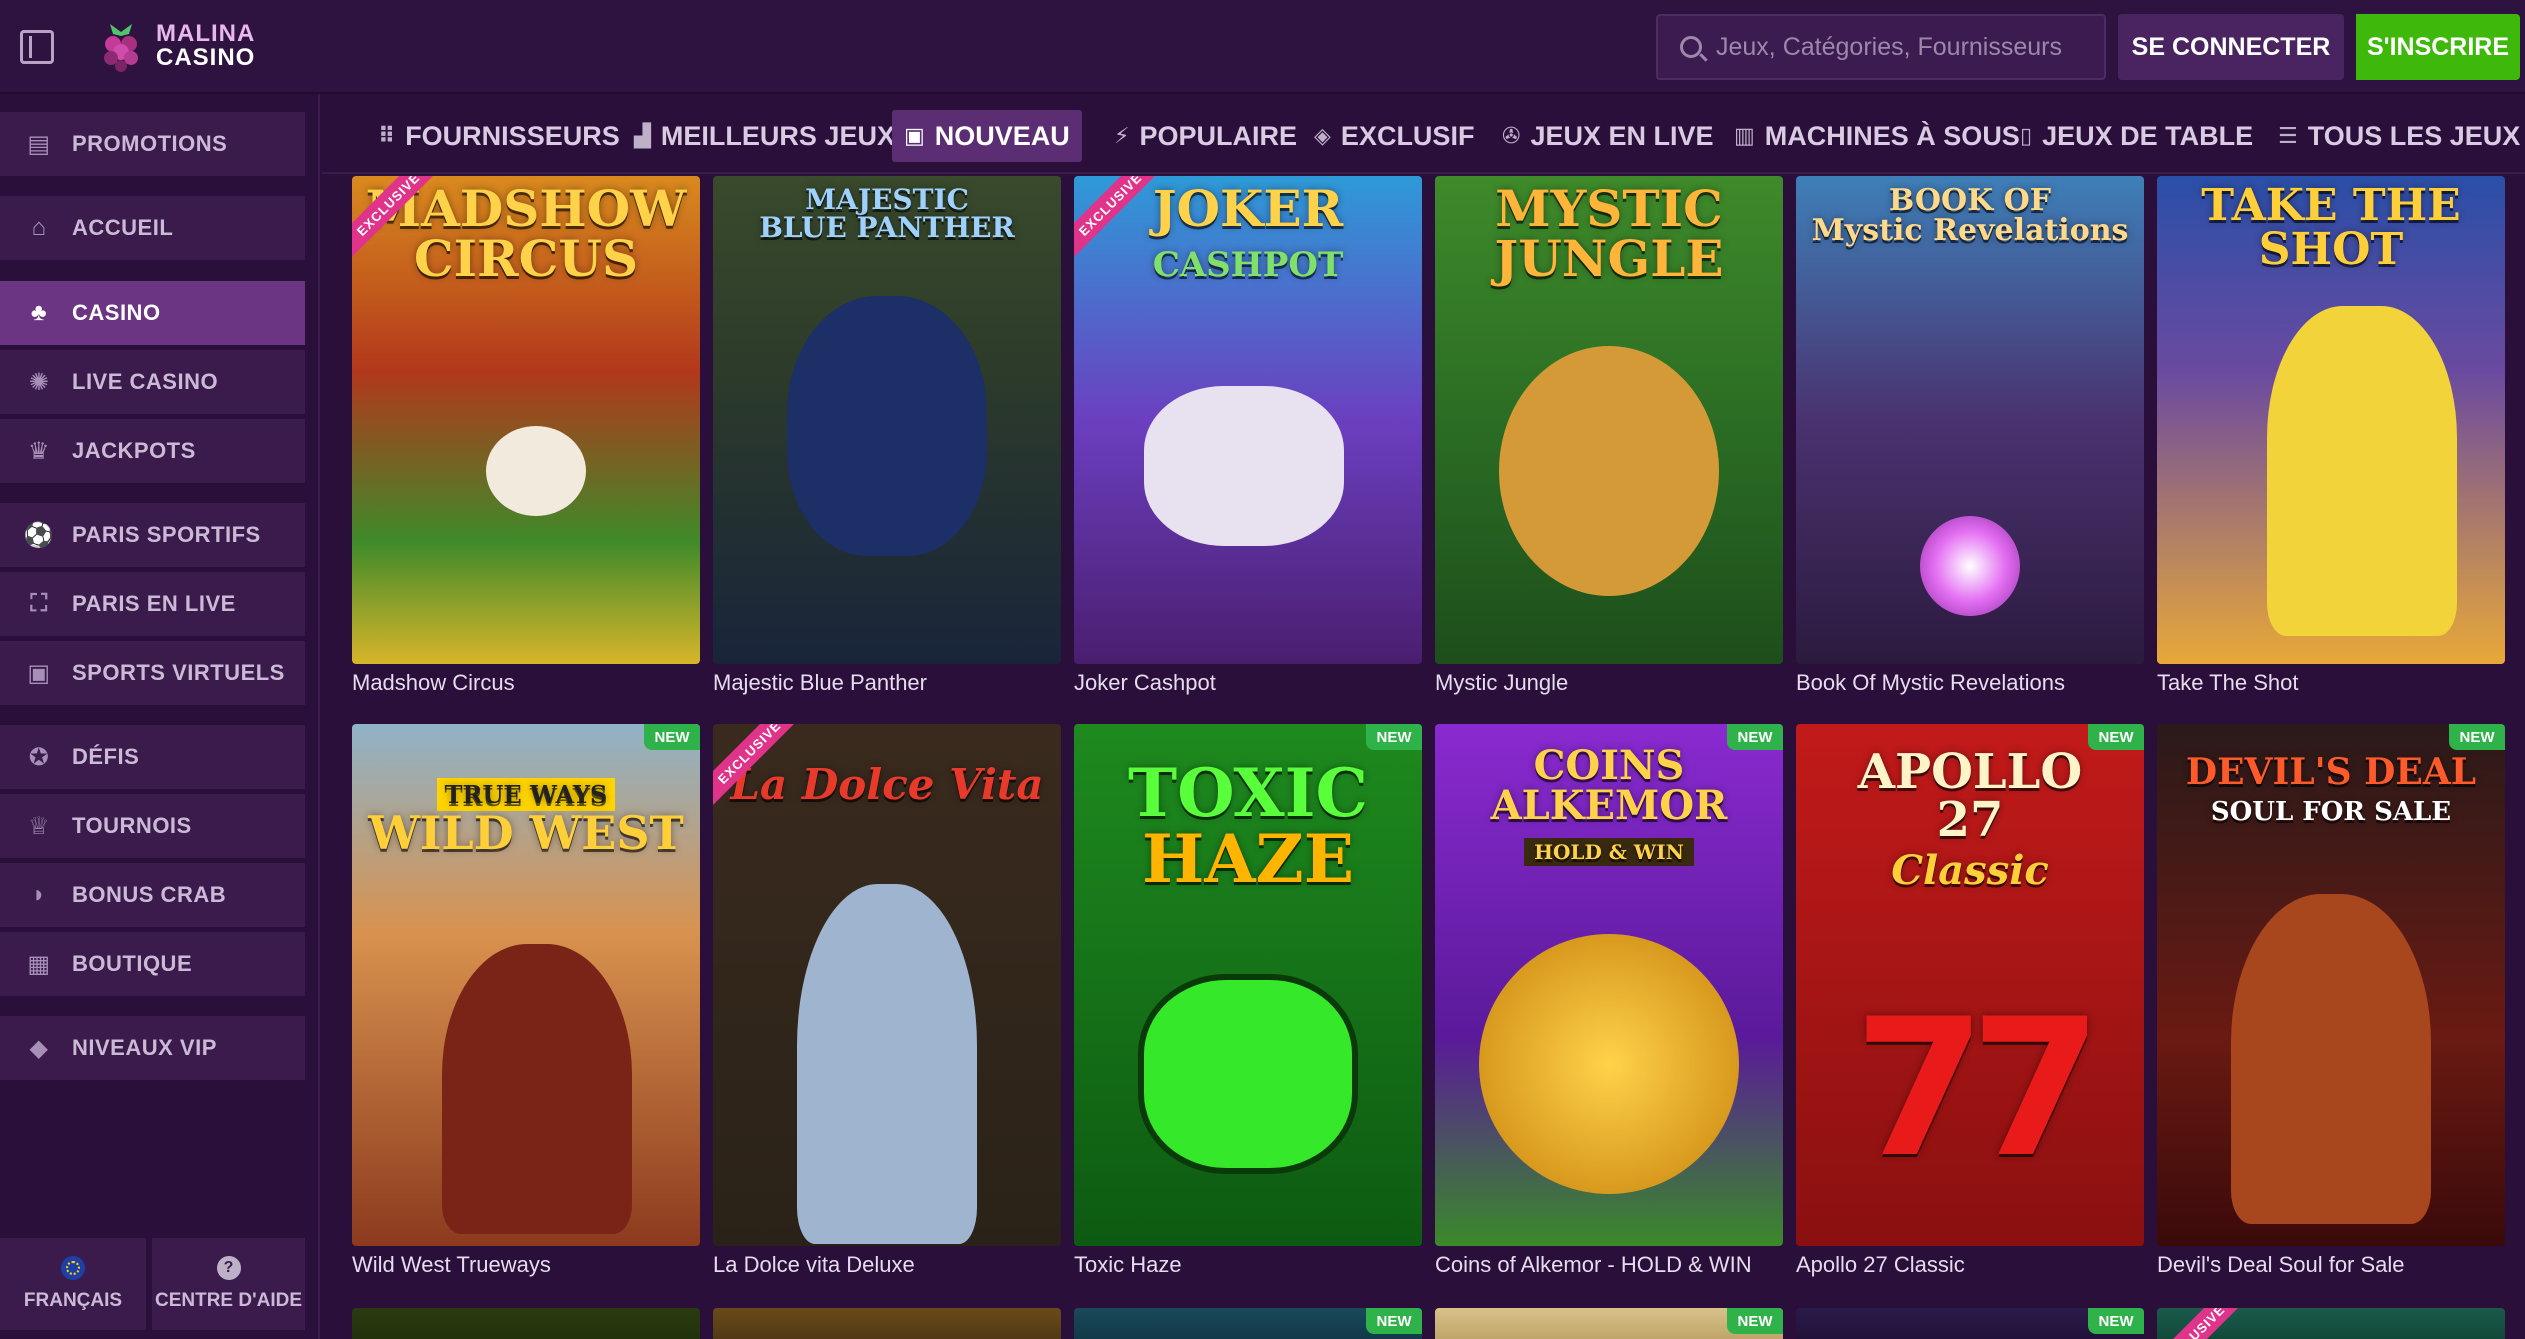 This screenshot has width=2525, height=1339. What do you see at coordinates (1593, 1265) in the screenshot?
I see `game-title: Coins of Alkemor - HOLD & WIN` at bounding box center [1593, 1265].